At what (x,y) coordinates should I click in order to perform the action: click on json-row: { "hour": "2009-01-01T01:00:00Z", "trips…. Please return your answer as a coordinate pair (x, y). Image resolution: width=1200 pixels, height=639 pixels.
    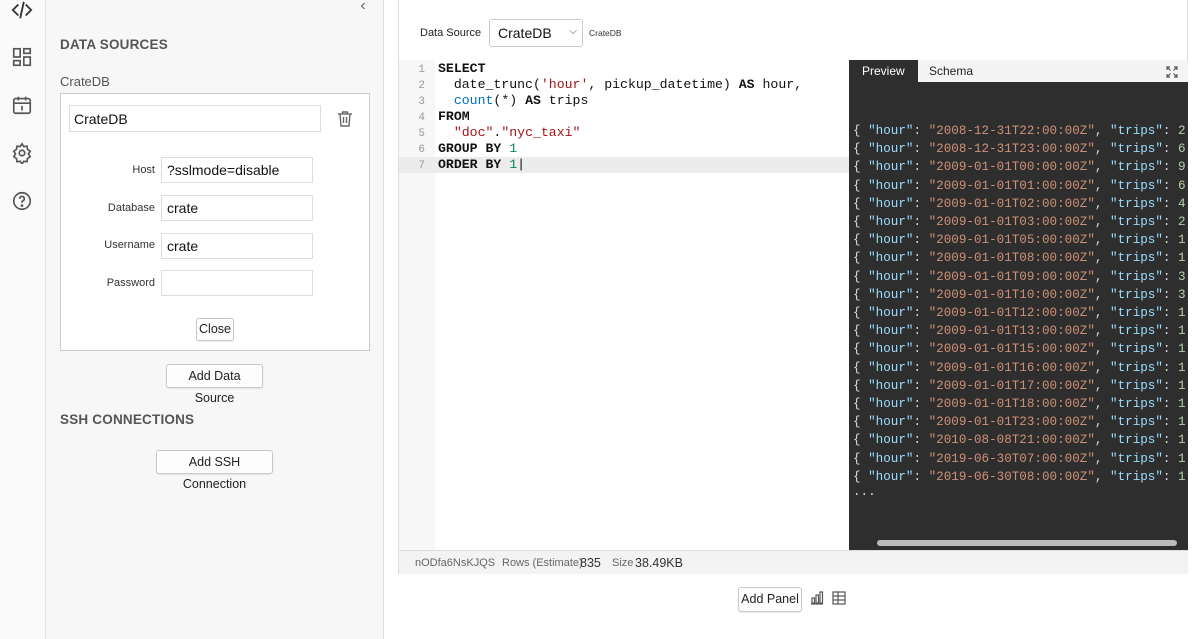
    Looking at the image, I should click on (1019, 185).